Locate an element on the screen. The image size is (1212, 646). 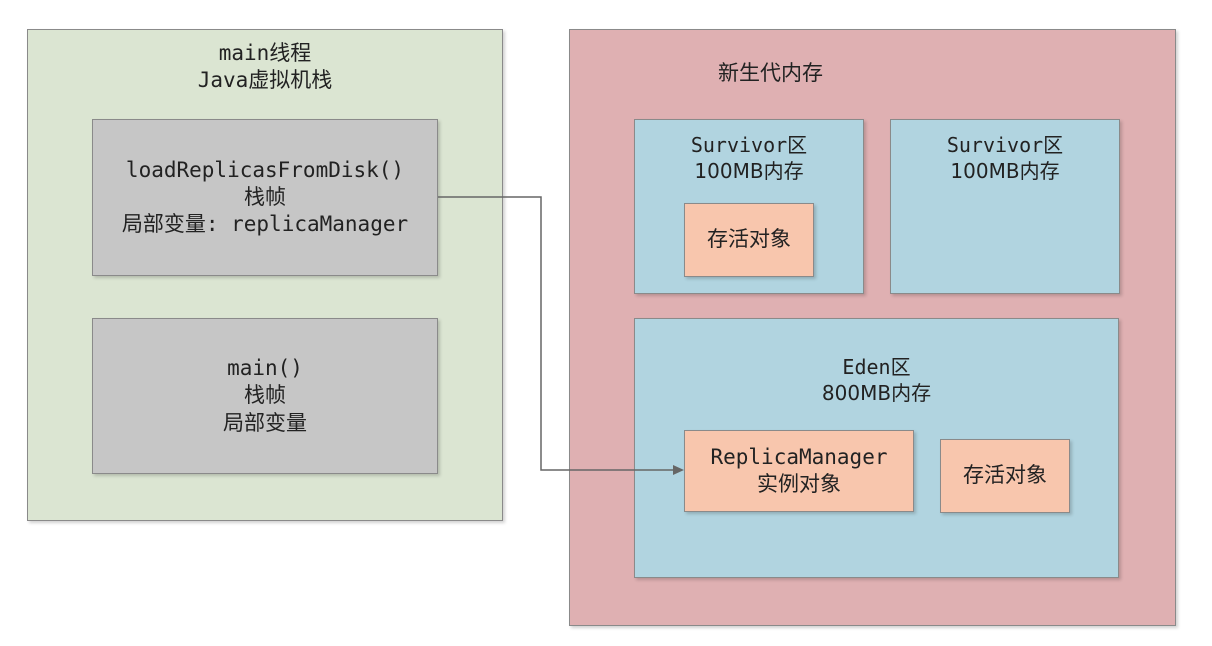
reference-arrow-line is located at coordinates (557, 333).